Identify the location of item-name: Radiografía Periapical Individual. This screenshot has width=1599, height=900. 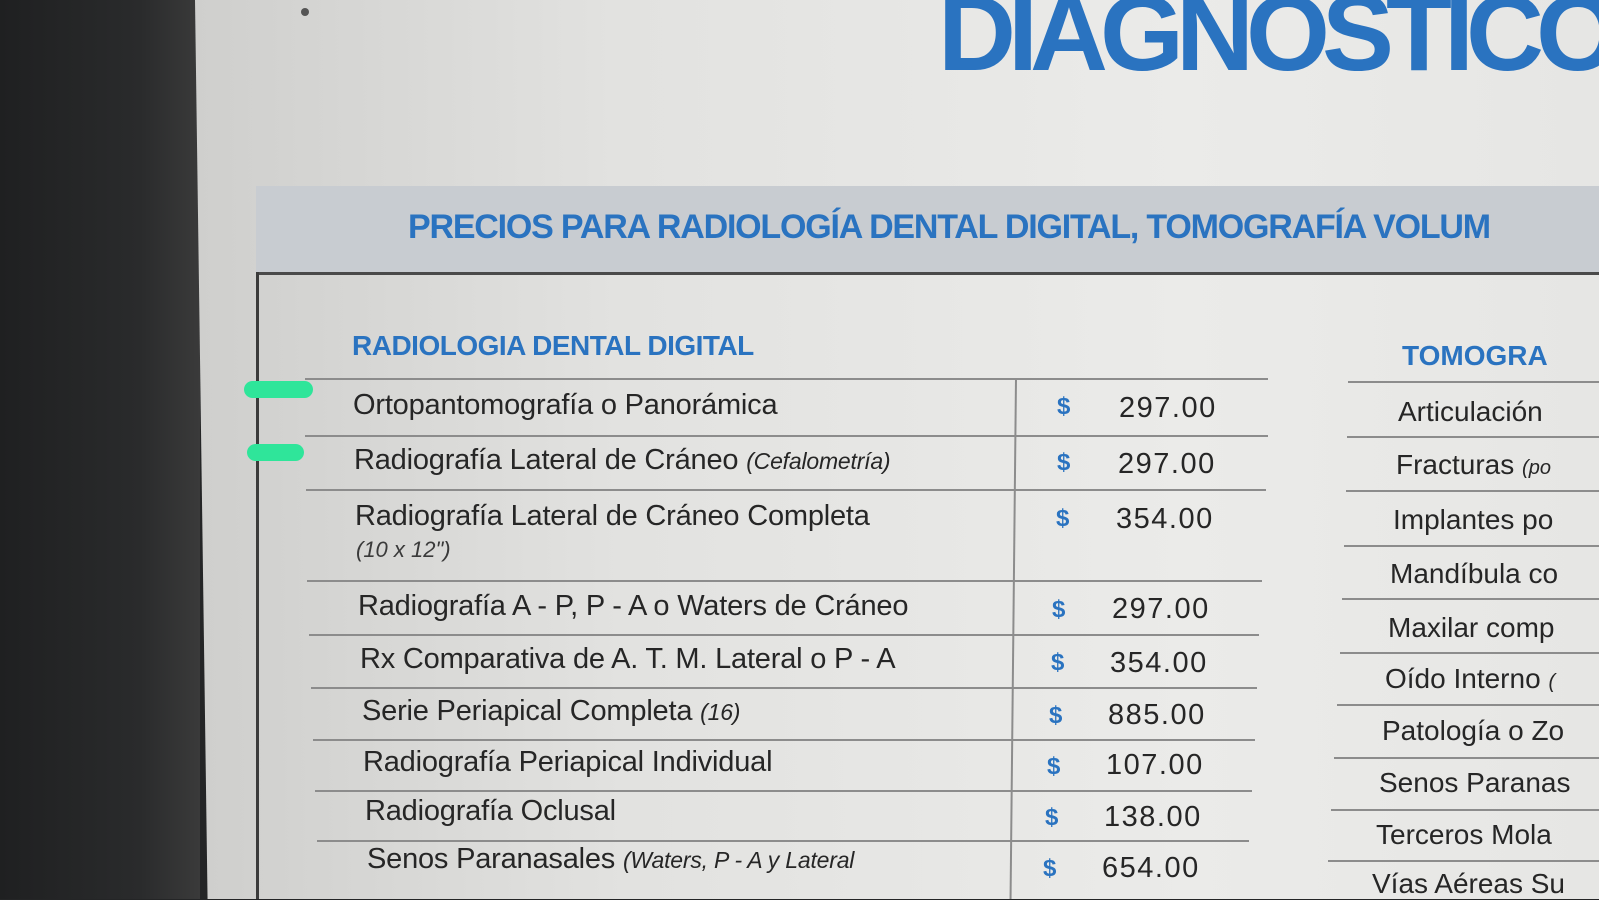
(568, 762).